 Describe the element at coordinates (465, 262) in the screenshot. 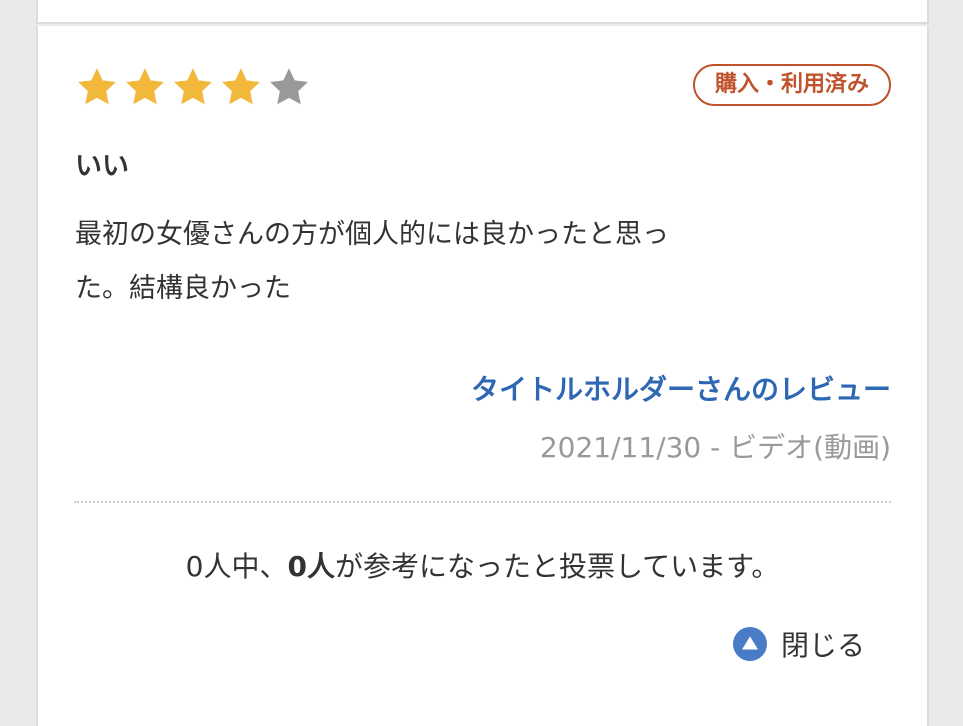

I see `review-body: 最初の女優さんの方が個人的には良かったと思っ た。結構良かった` at that location.